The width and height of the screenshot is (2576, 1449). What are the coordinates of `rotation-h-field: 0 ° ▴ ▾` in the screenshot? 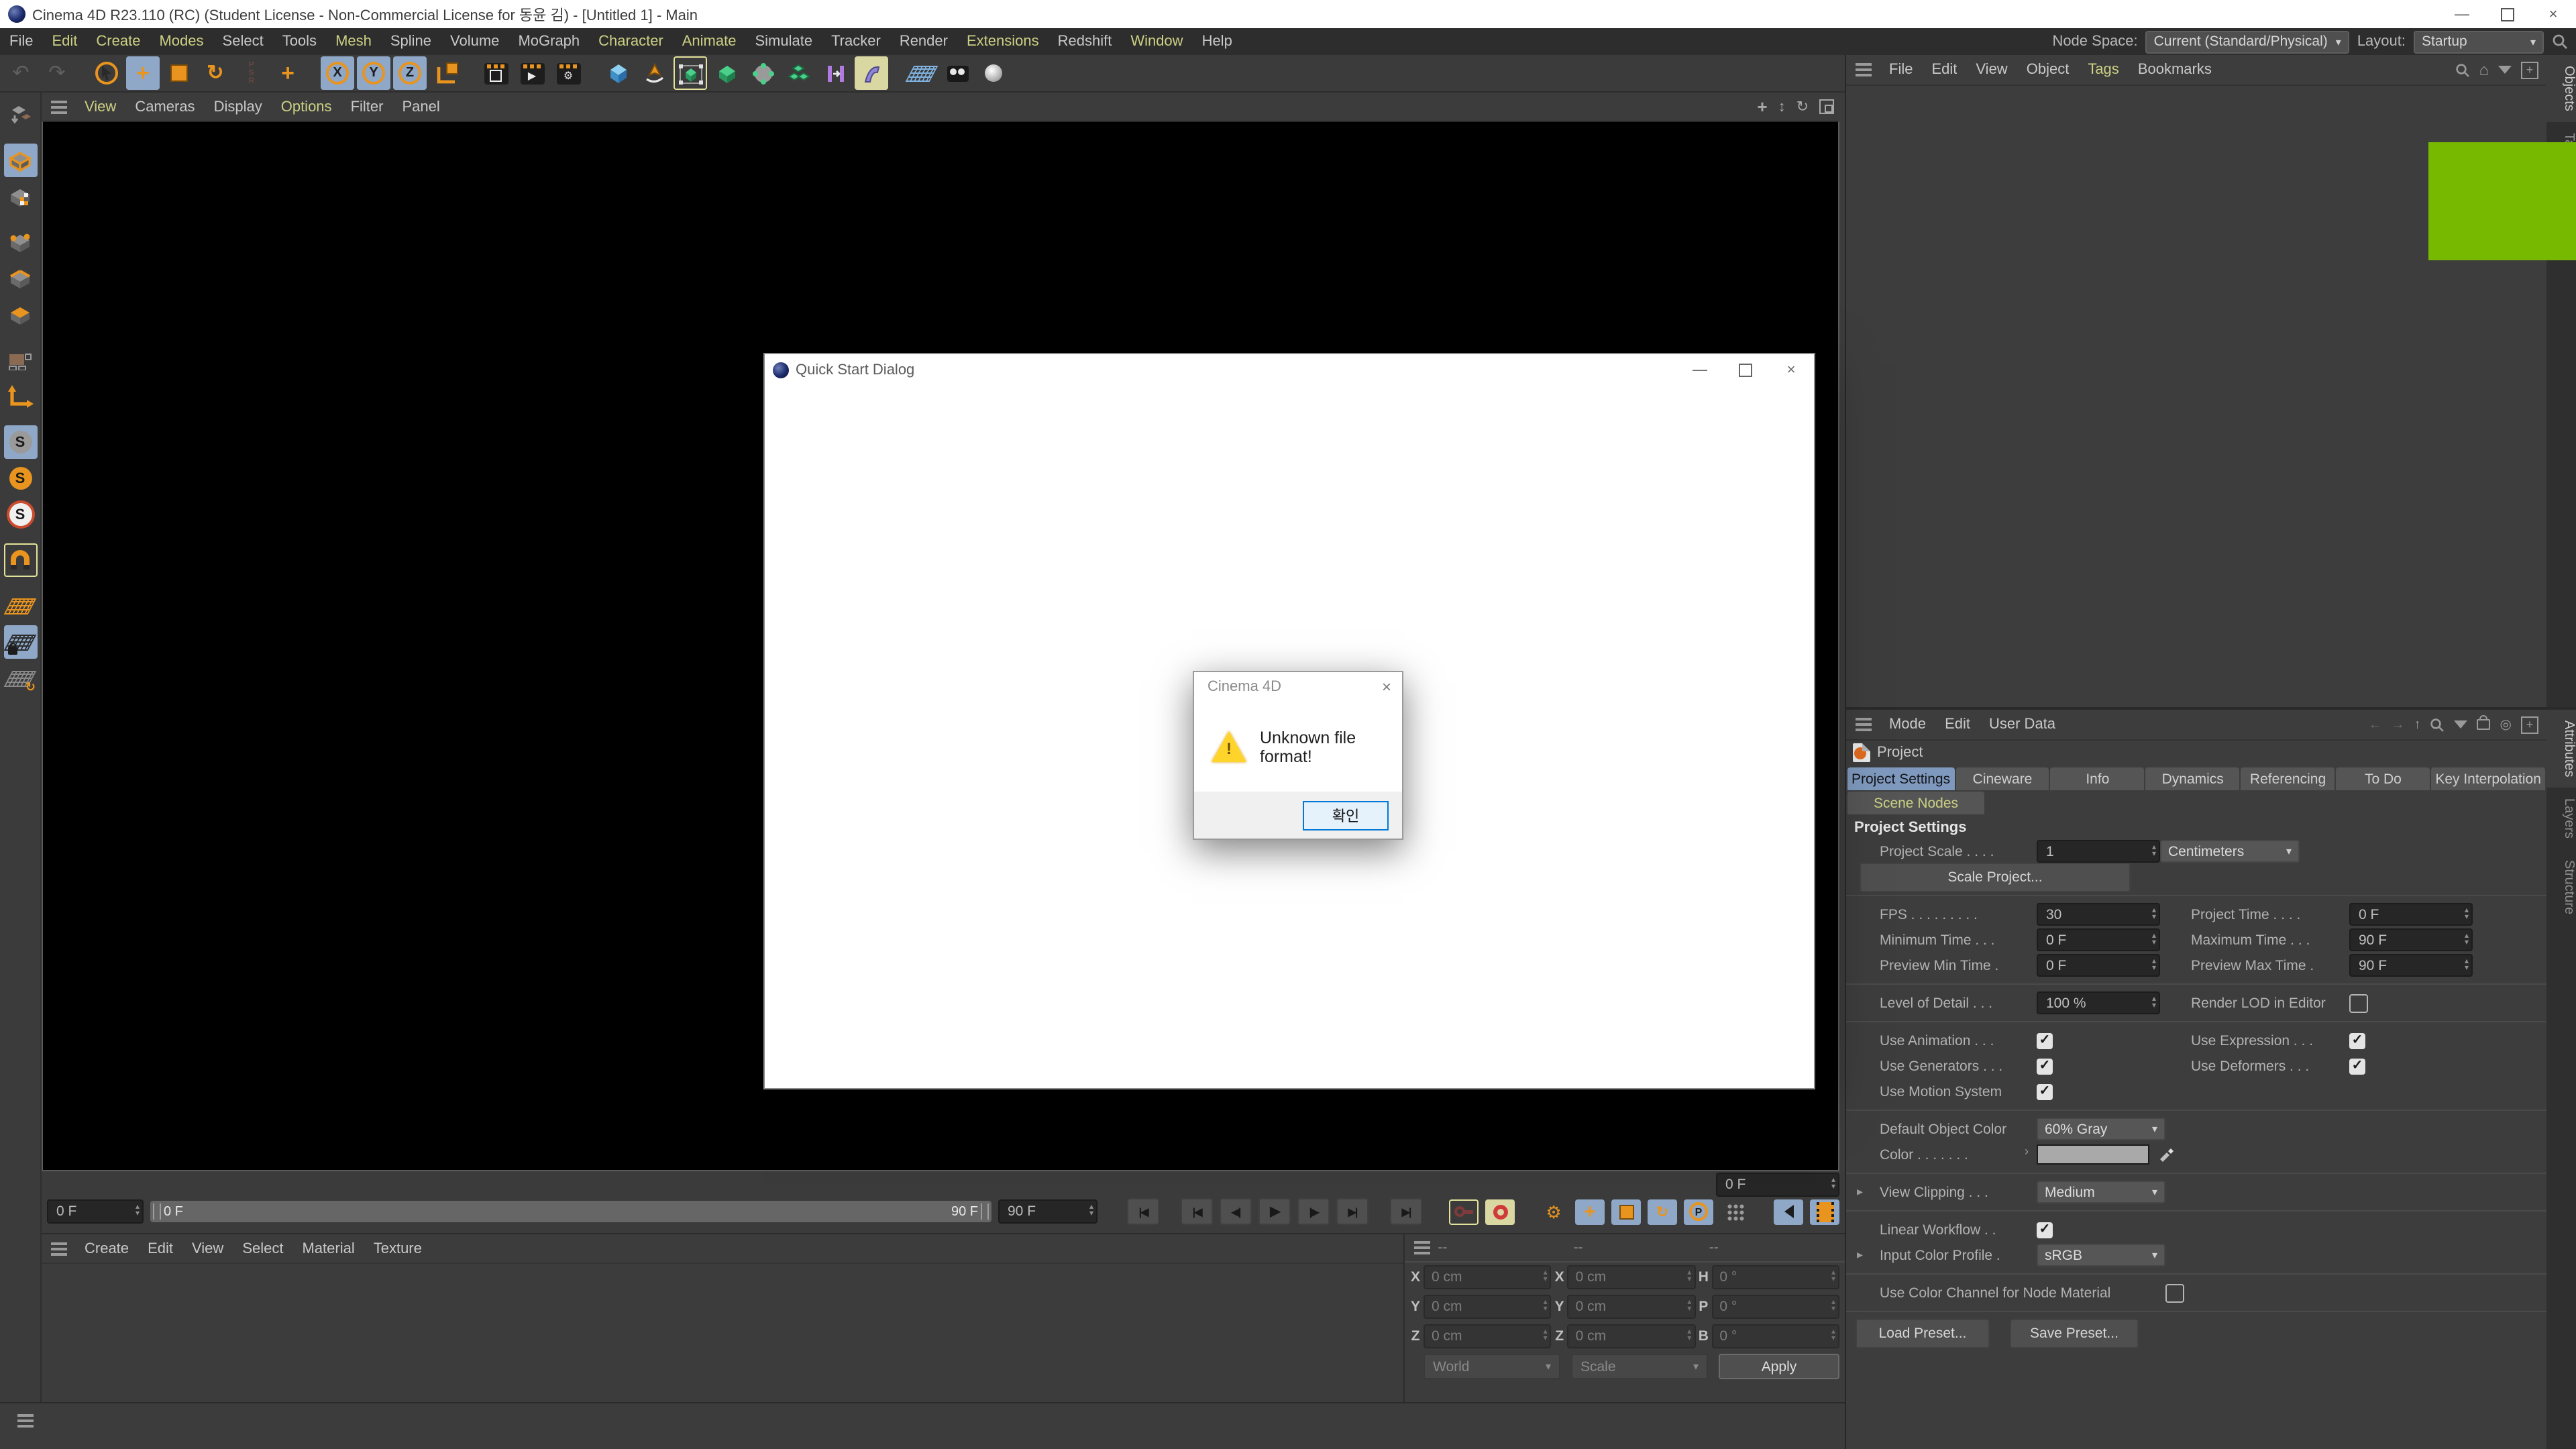 It's located at (1775, 1277).